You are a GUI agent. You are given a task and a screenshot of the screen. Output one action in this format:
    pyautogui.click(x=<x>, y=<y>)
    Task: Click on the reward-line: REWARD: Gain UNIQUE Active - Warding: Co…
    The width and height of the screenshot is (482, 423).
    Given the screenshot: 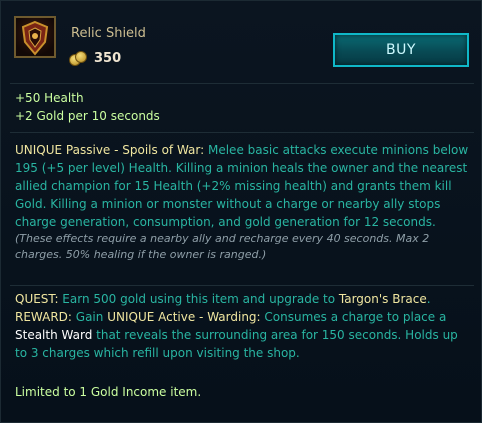 What is the action you would take?
    pyautogui.click(x=242, y=335)
    